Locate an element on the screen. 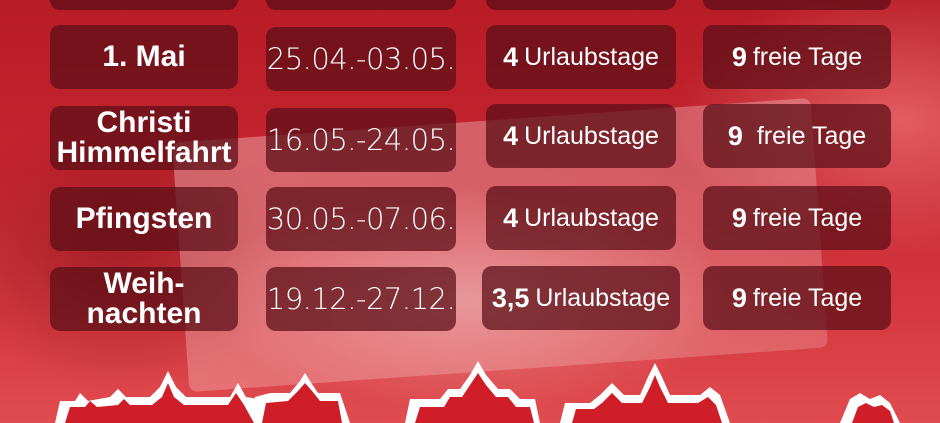 The height and width of the screenshot is (423, 940). holiday-name: Pfingsten is located at coordinates (144, 218).